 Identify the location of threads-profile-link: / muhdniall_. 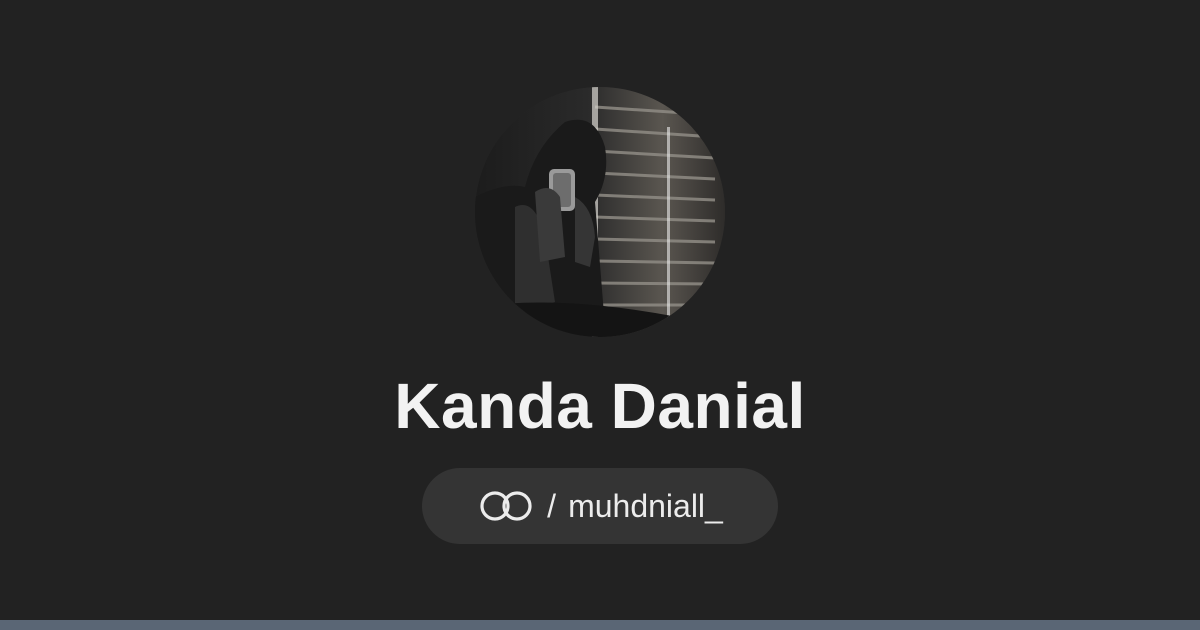
(600, 506).